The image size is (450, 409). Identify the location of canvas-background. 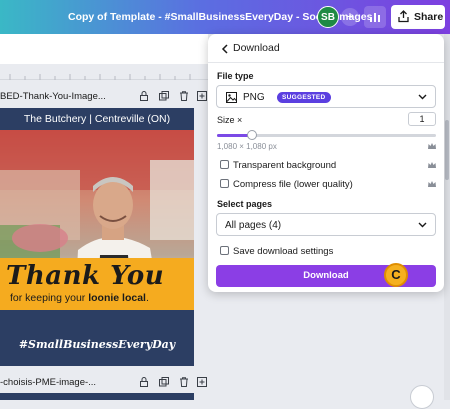
(329, 345).